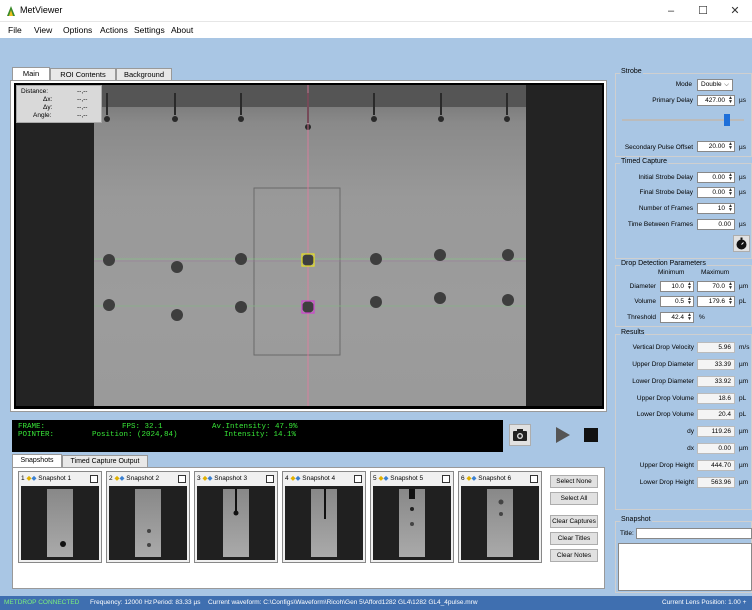 The height and width of the screenshot is (610, 752). I want to click on time-between-unit: µs, so click(742, 224).